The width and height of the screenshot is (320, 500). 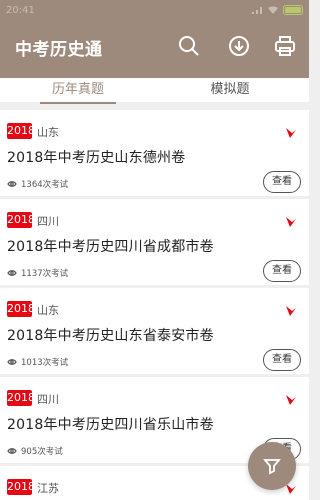 I want to click on filter-button, so click(x=272, y=466).